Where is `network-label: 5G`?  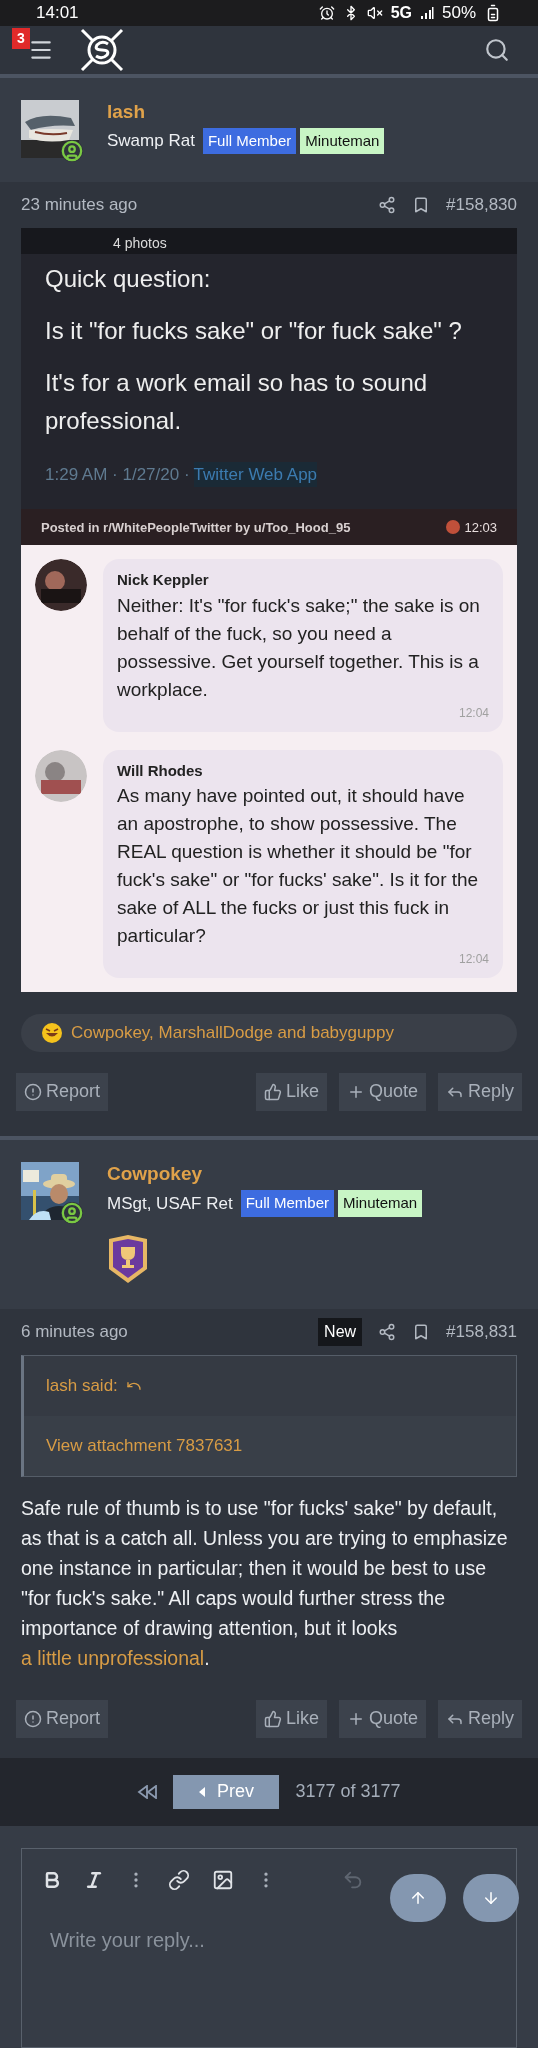 network-label: 5G is located at coordinates (401, 12).